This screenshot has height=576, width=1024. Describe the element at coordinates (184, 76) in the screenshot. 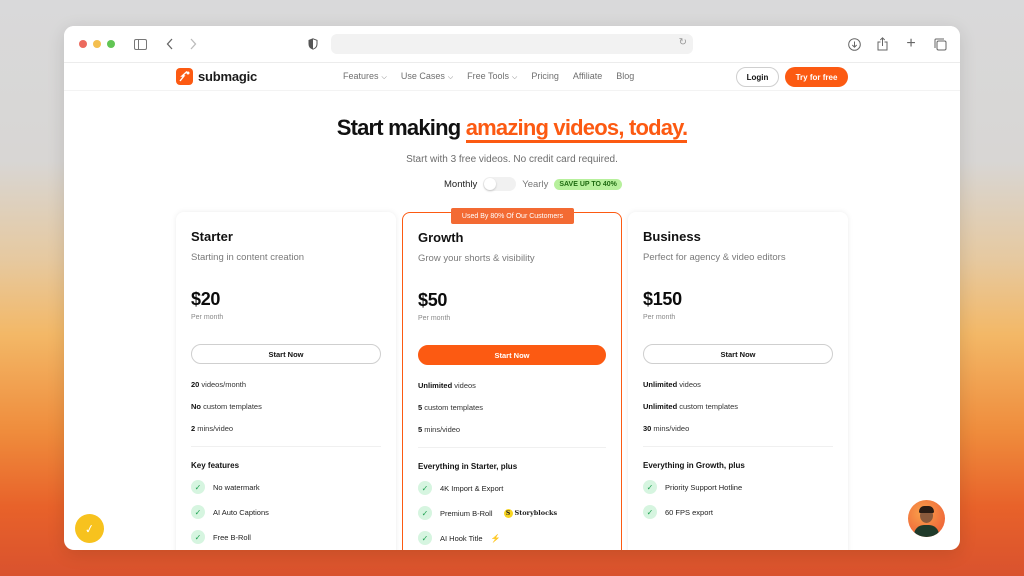

I see `submagic-logo-icon` at that location.